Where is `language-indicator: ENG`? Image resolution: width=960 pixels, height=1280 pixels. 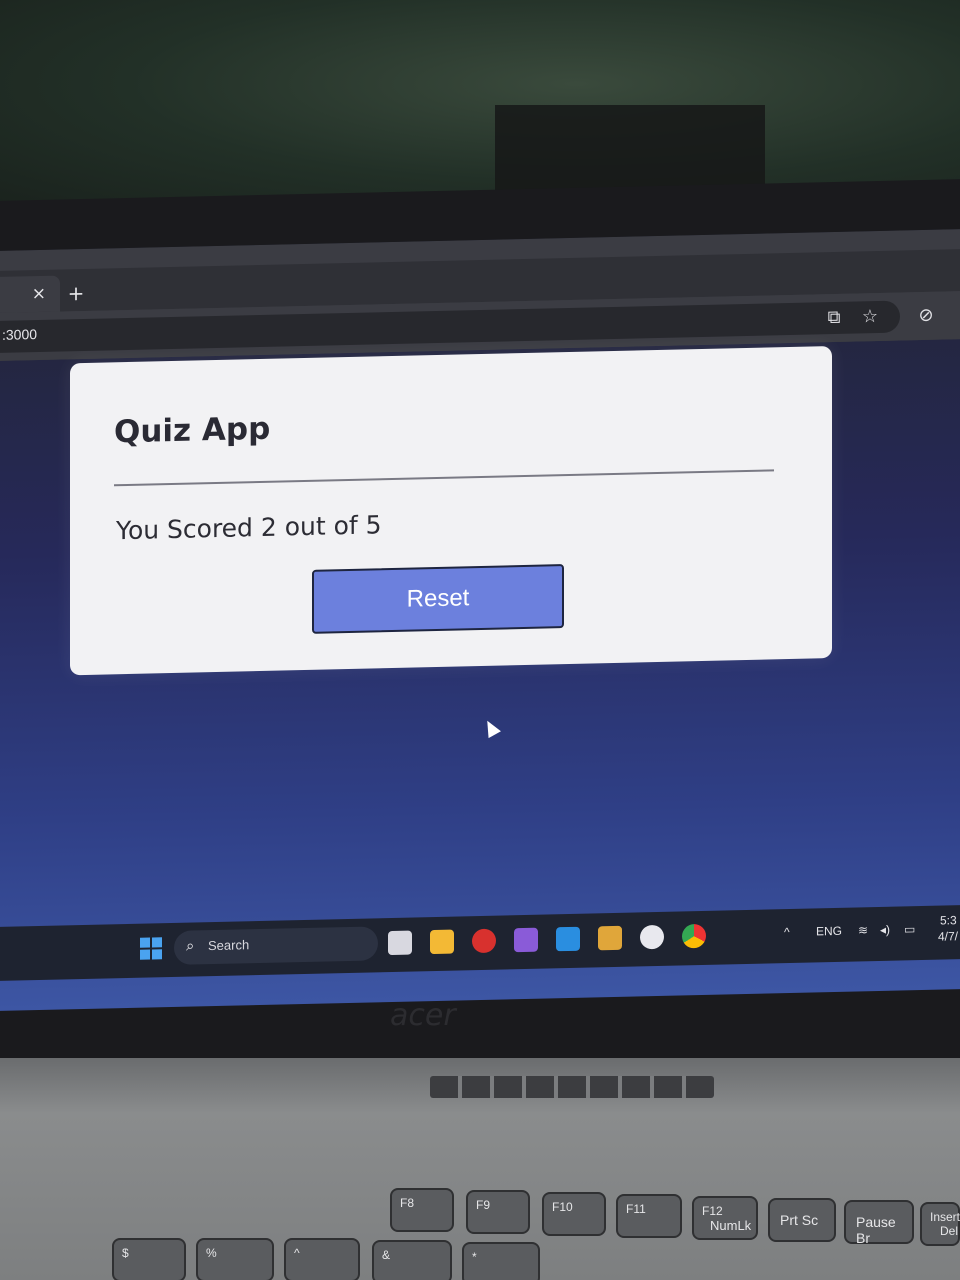
language-indicator: ENG is located at coordinates (829, 931).